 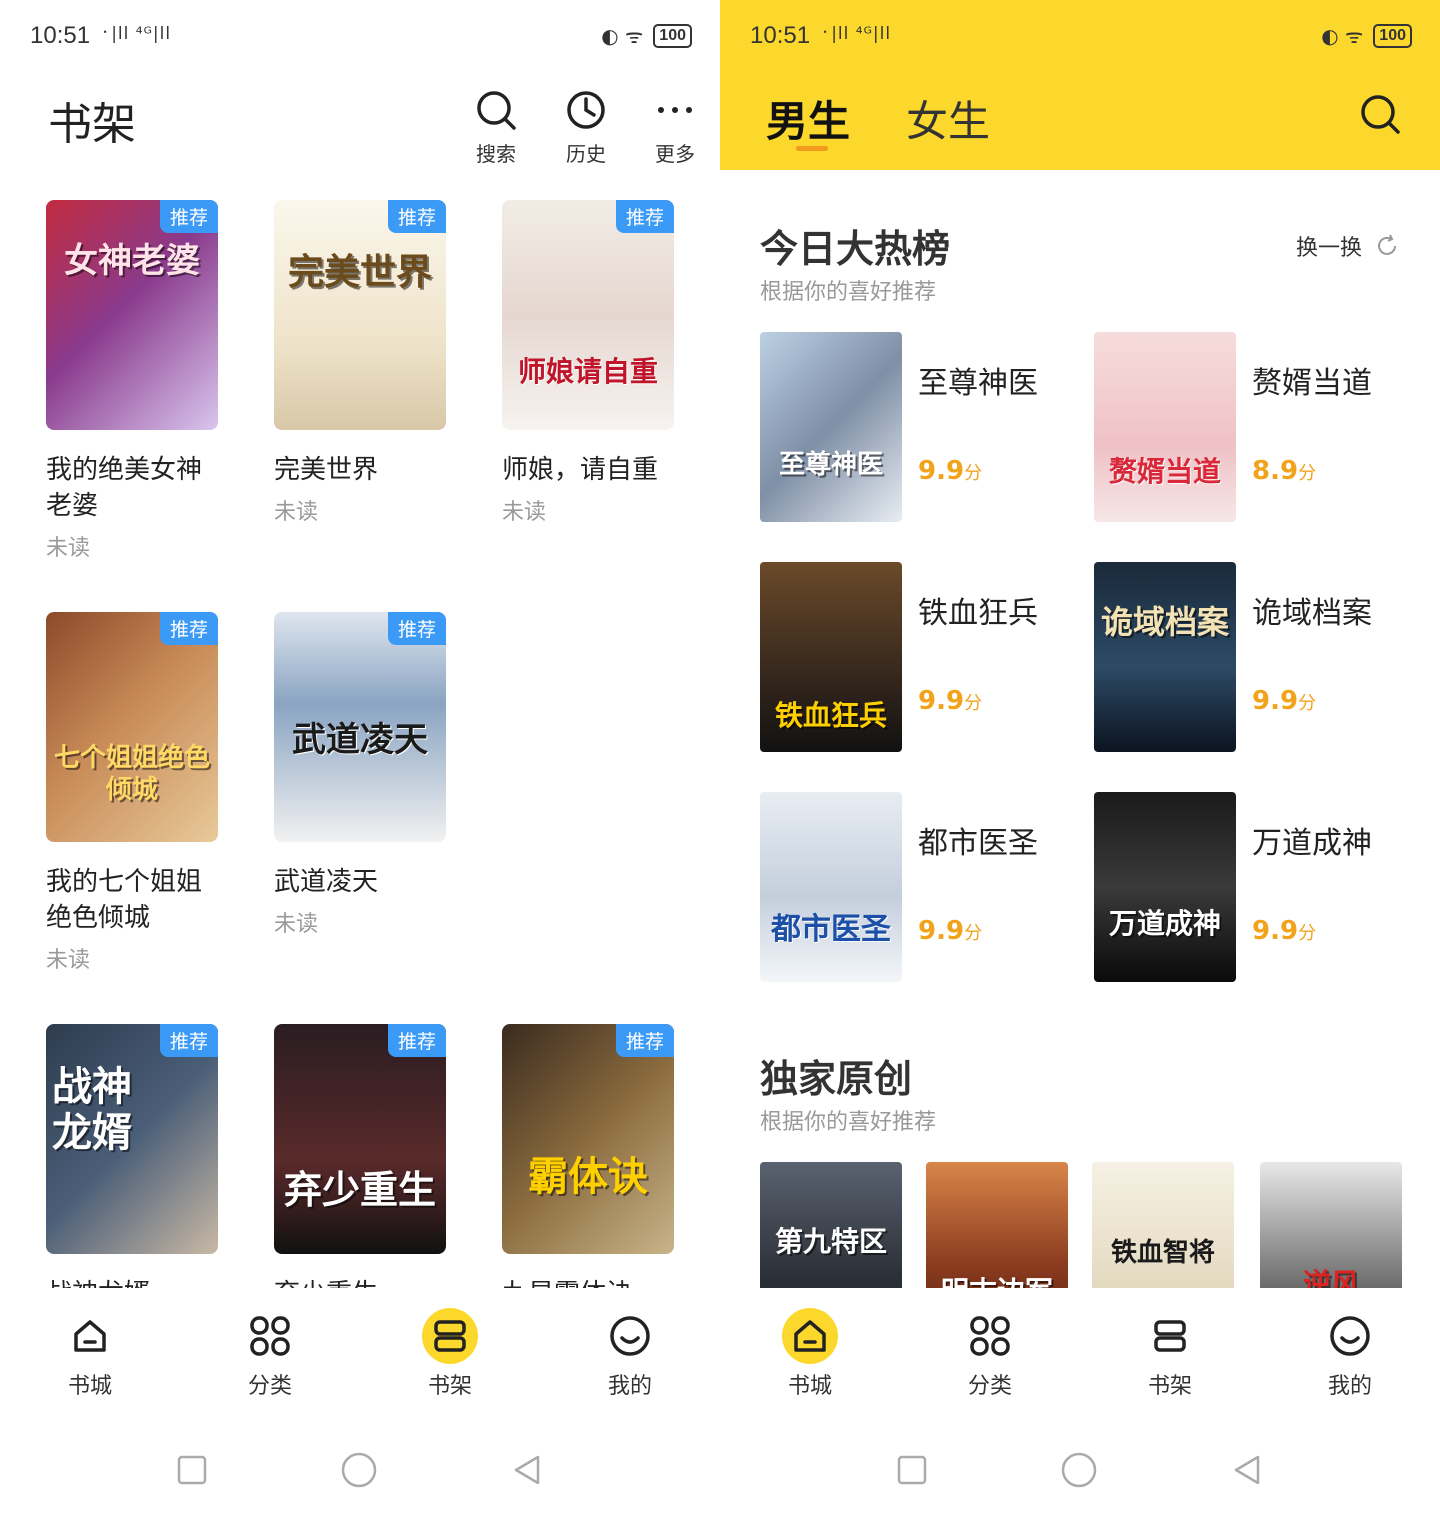 I want to click on book-item: 霸体诀 推荐 九星霸体诀, so click(x=588, y=1168).